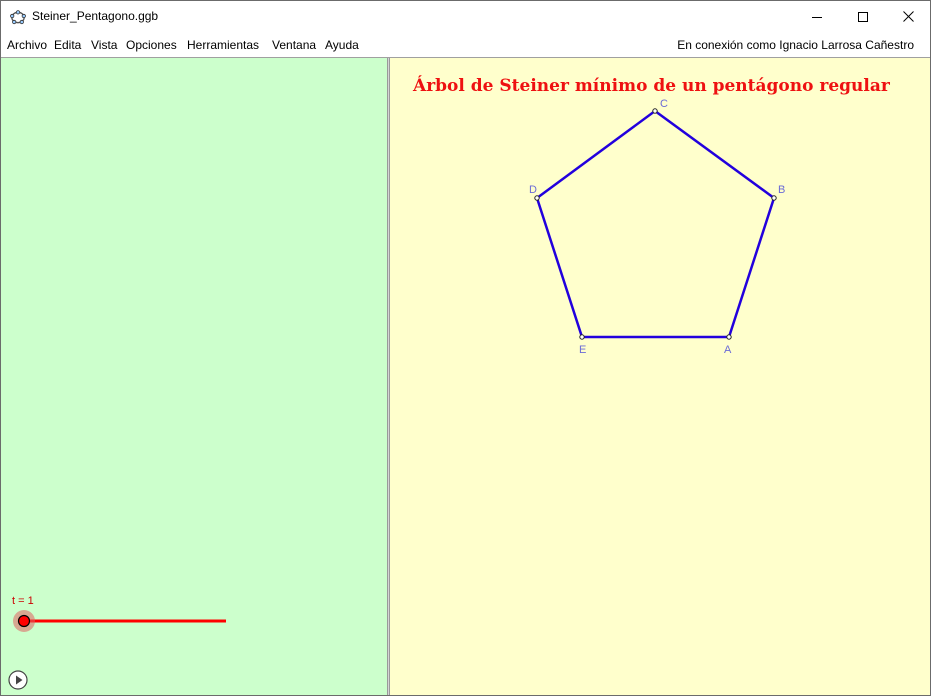 The width and height of the screenshot is (931, 696). Describe the element at coordinates (728, 350) in the screenshot. I see `point-label-a: A` at that location.